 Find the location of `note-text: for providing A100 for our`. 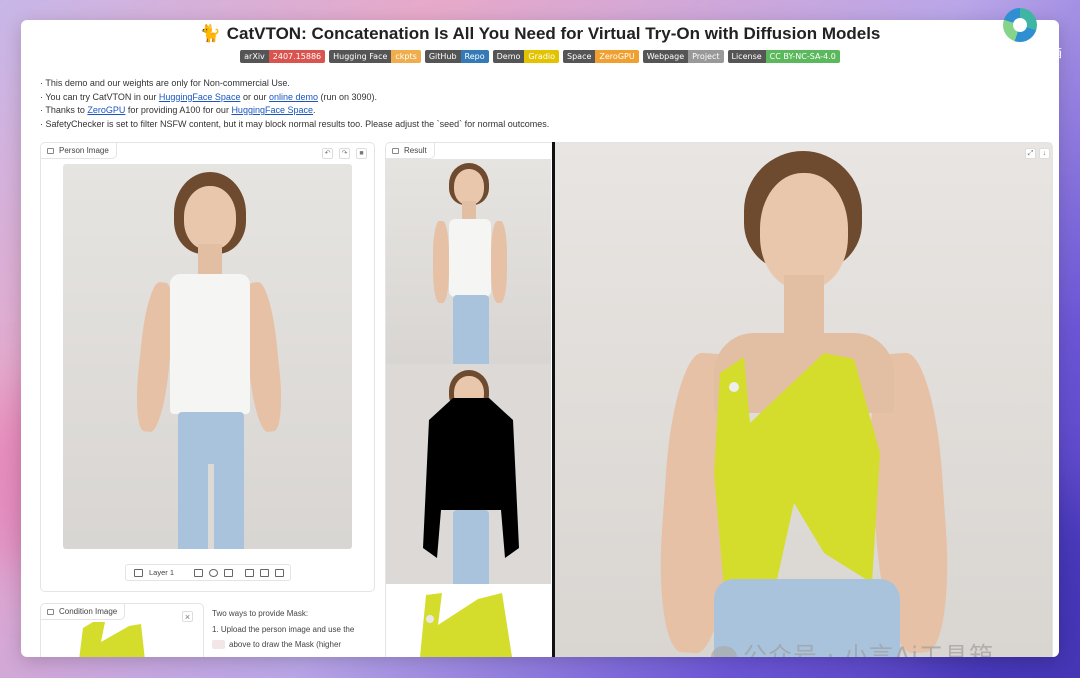

note-text: for providing A100 for our is located at coordinates (178, 110).